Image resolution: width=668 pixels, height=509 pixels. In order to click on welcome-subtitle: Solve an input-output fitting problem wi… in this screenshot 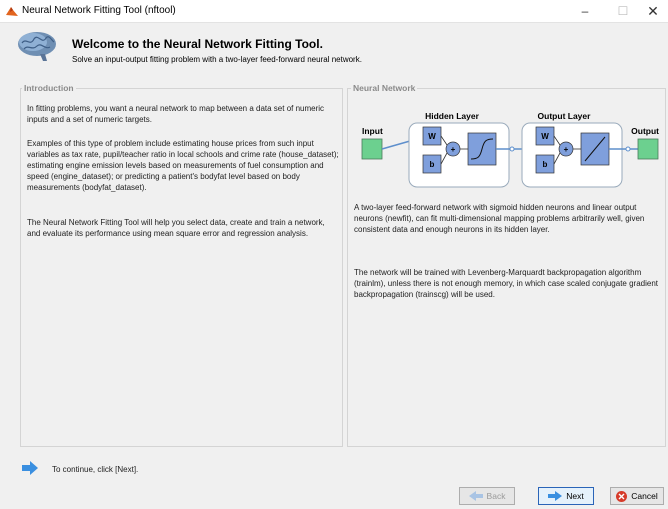, I will do `click(217, 59)`.